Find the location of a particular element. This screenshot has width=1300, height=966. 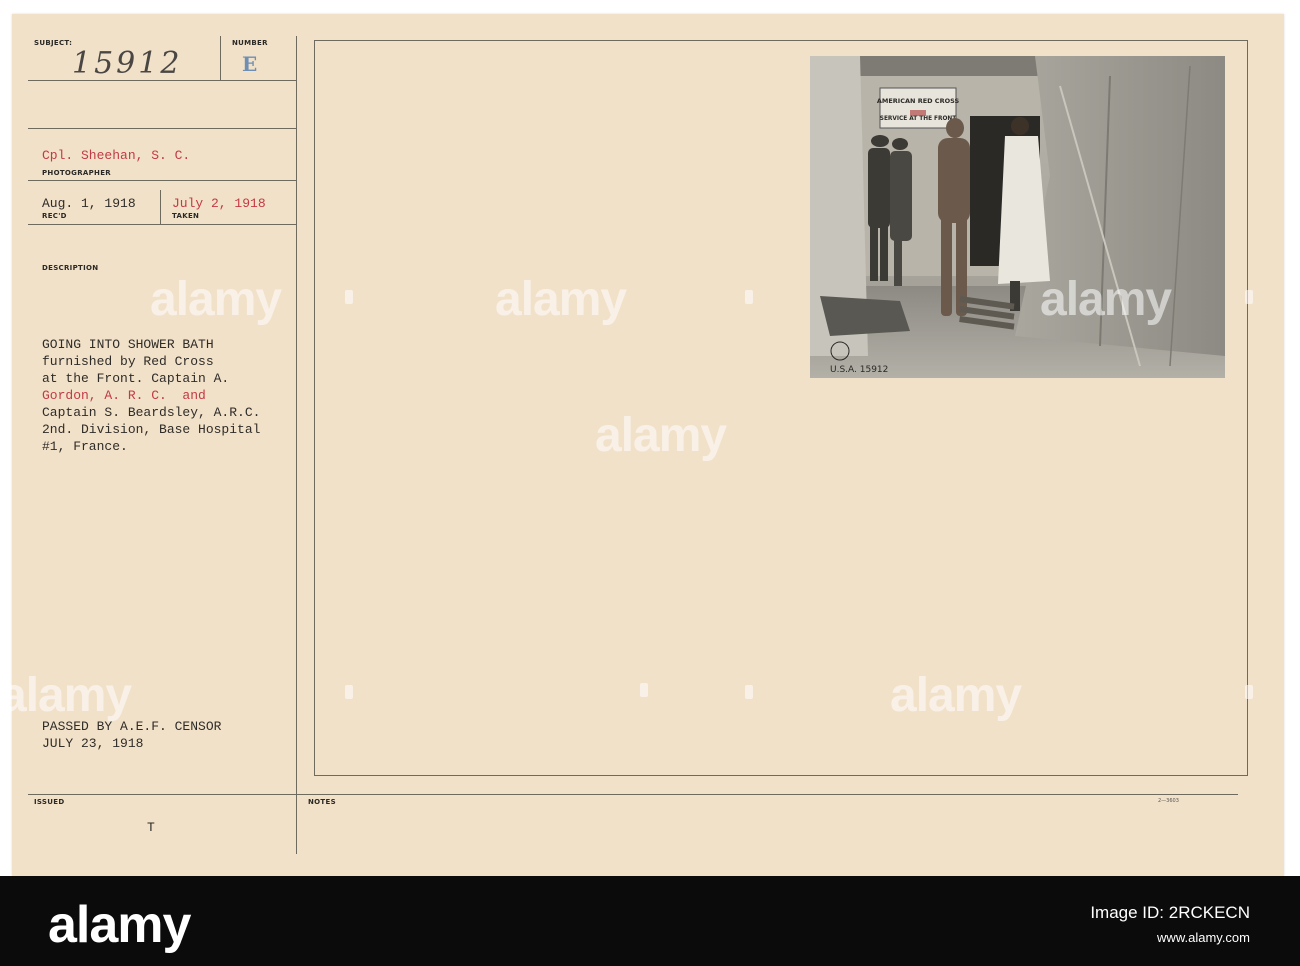

rule-dates is located at coordinates (162, 224).